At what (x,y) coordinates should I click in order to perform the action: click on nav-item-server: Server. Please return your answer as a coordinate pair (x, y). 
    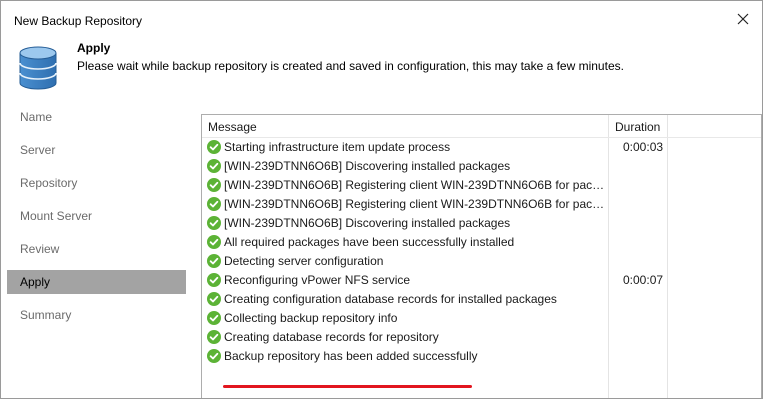
    Looking at the image, I should click on (96, 150).